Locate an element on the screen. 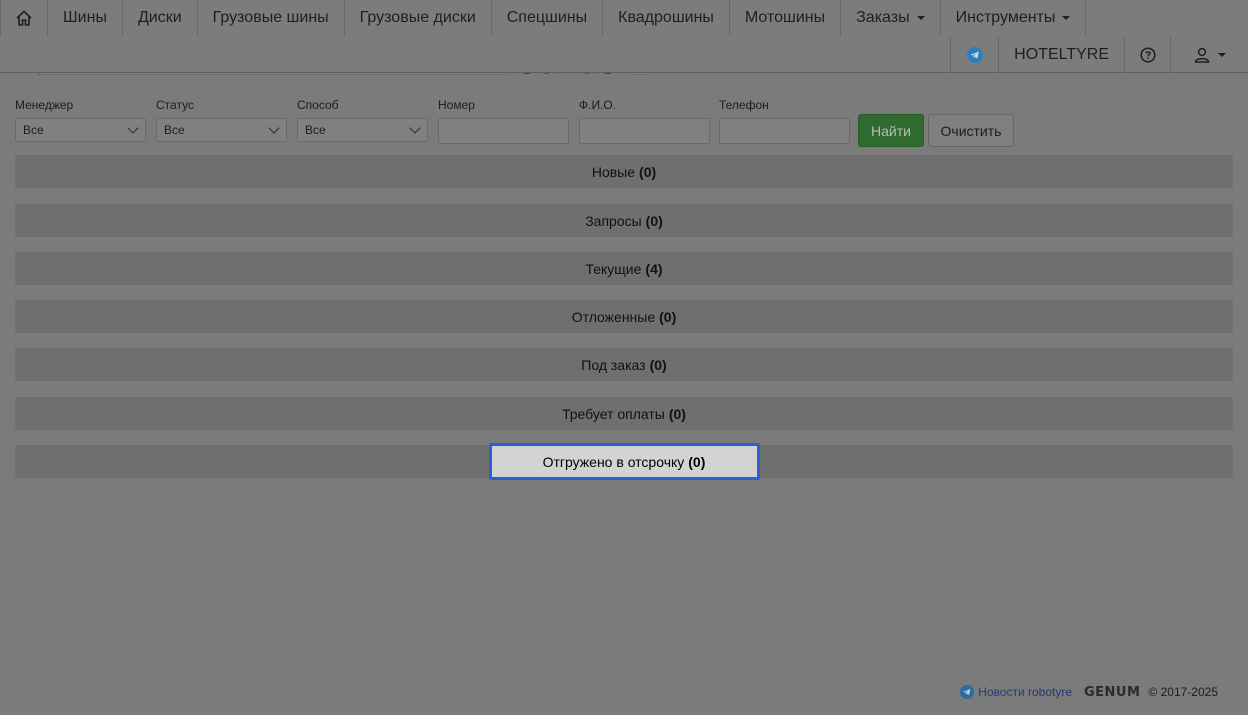 This screenshot has width=1248, height=715. panel-count: (4) is located at coordinates (654, 268).